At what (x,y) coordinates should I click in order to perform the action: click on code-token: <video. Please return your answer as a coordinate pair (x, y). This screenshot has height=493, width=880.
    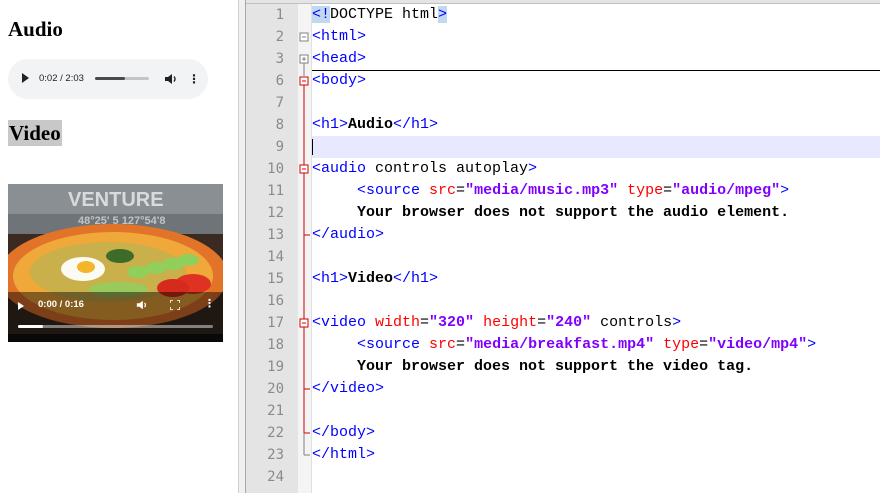
    Looking at the image, I should click on (344, 322).